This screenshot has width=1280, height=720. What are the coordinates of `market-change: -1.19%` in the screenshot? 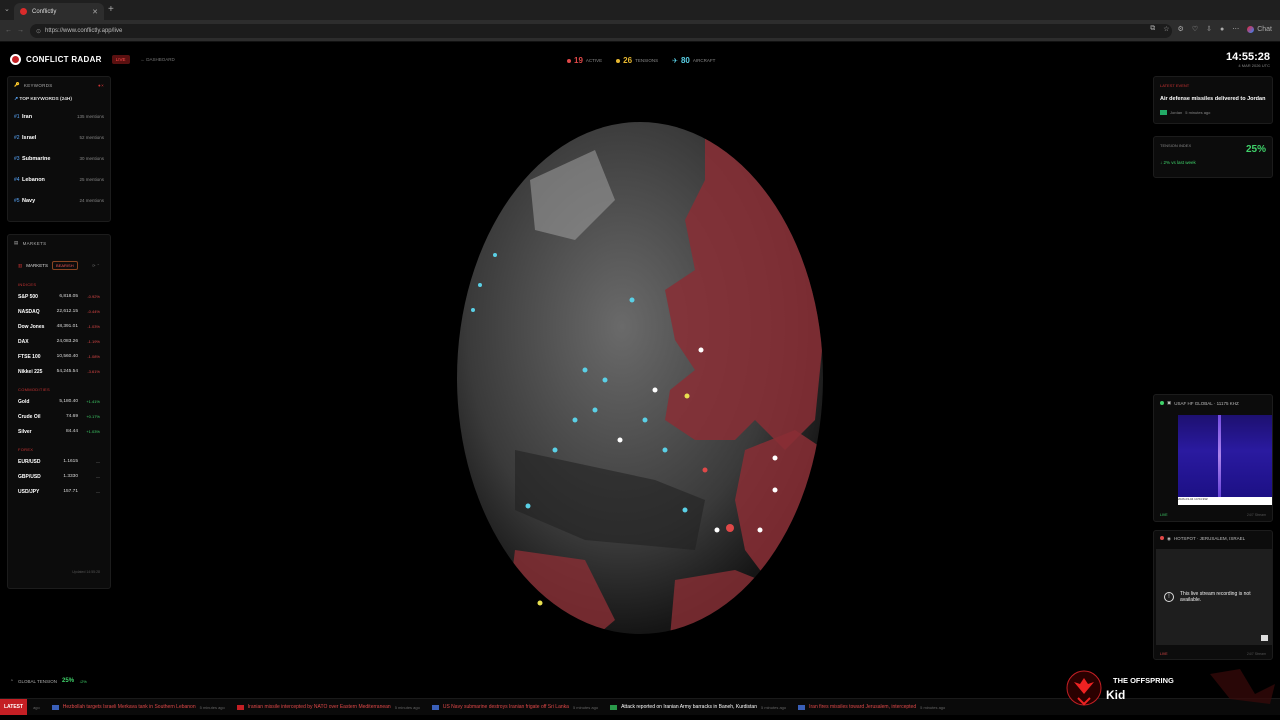 It's located at (93, 341).